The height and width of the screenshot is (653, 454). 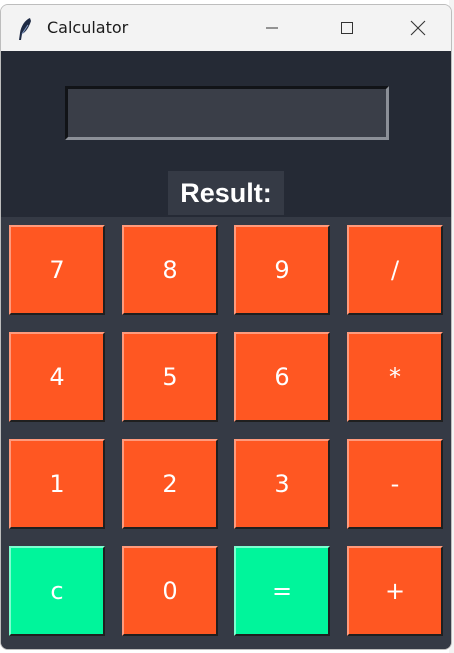 I want to click on key-8: 8, so click(x=170, y=270).